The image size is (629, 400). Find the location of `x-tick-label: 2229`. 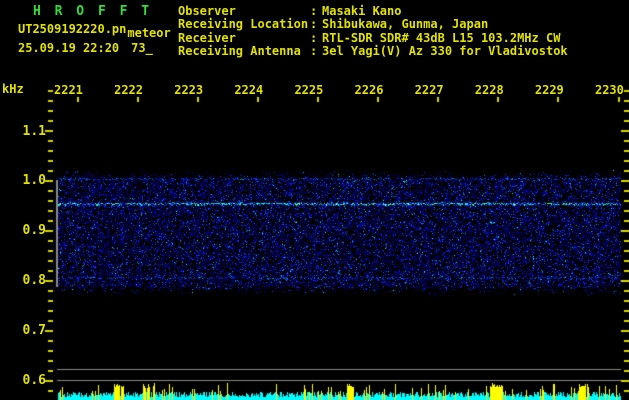

x-tick-label: 2229 is located at coordinates (549, 90).